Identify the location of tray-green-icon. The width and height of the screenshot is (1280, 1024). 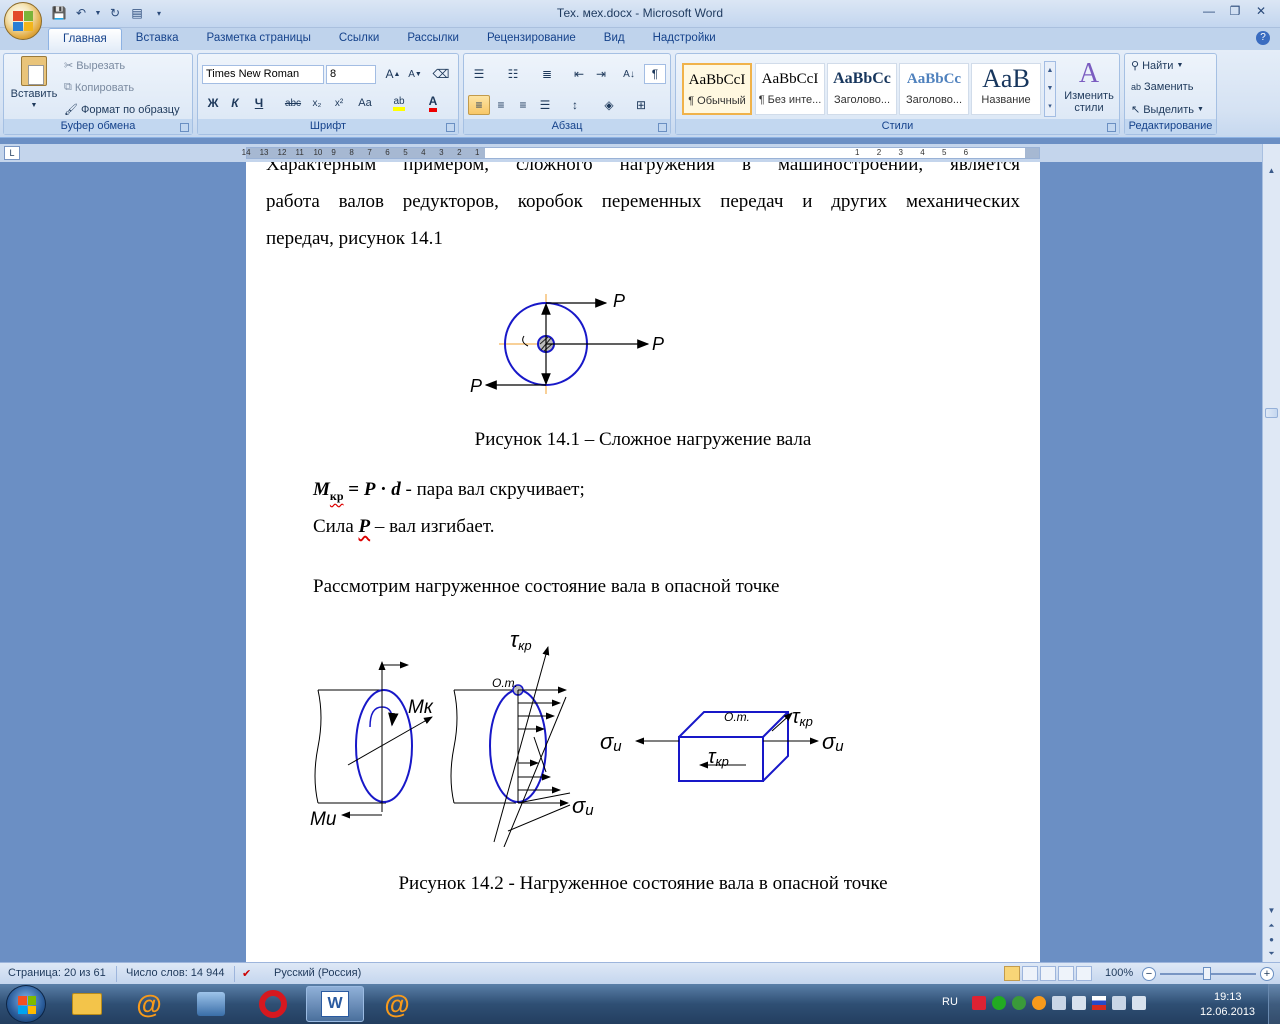
(999, 1003).